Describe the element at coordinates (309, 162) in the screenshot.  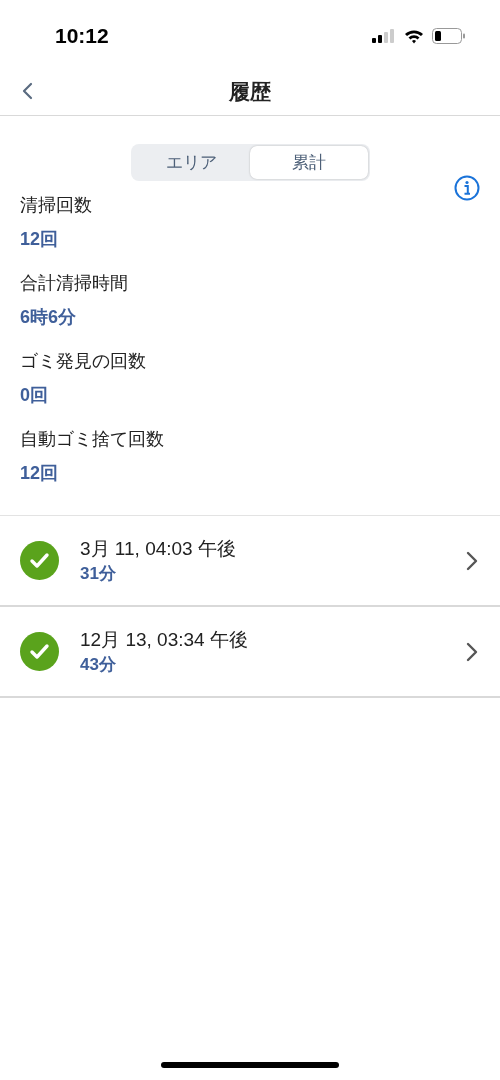
I see `segment-tab: 累計` at that location.